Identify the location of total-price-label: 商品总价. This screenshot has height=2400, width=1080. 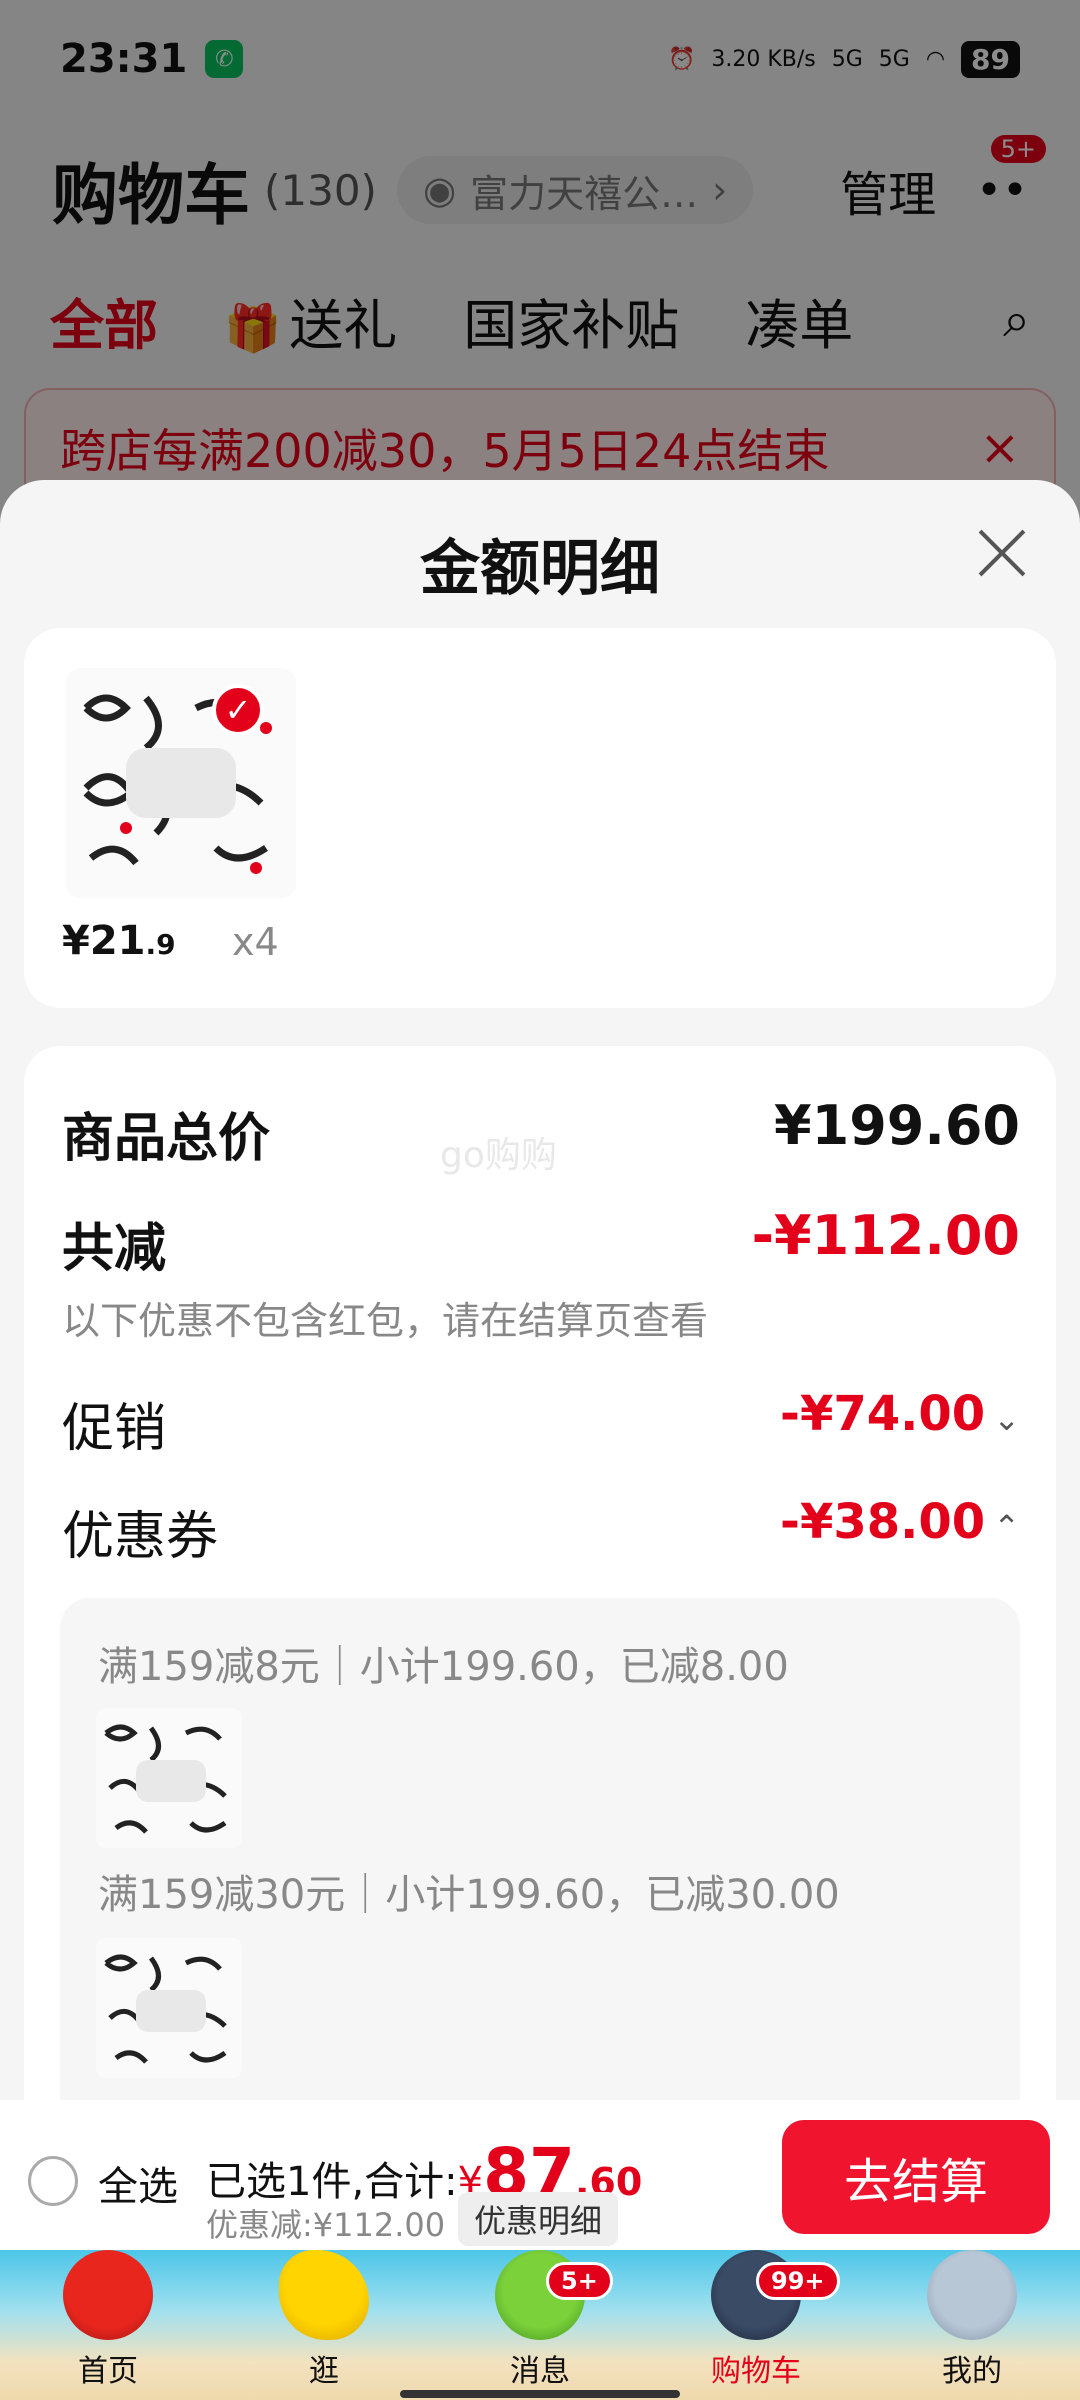
(166, 1139).